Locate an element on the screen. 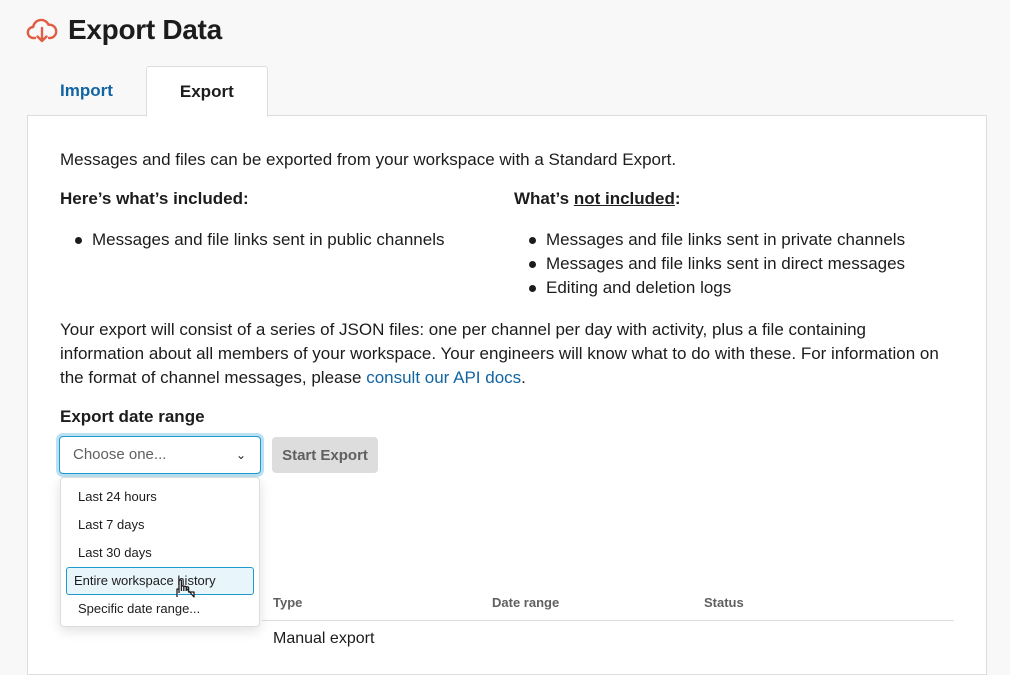 The image size is (1010, 675). option-last-24-hours: Last 24 hours is located at coordinates (160, 497).